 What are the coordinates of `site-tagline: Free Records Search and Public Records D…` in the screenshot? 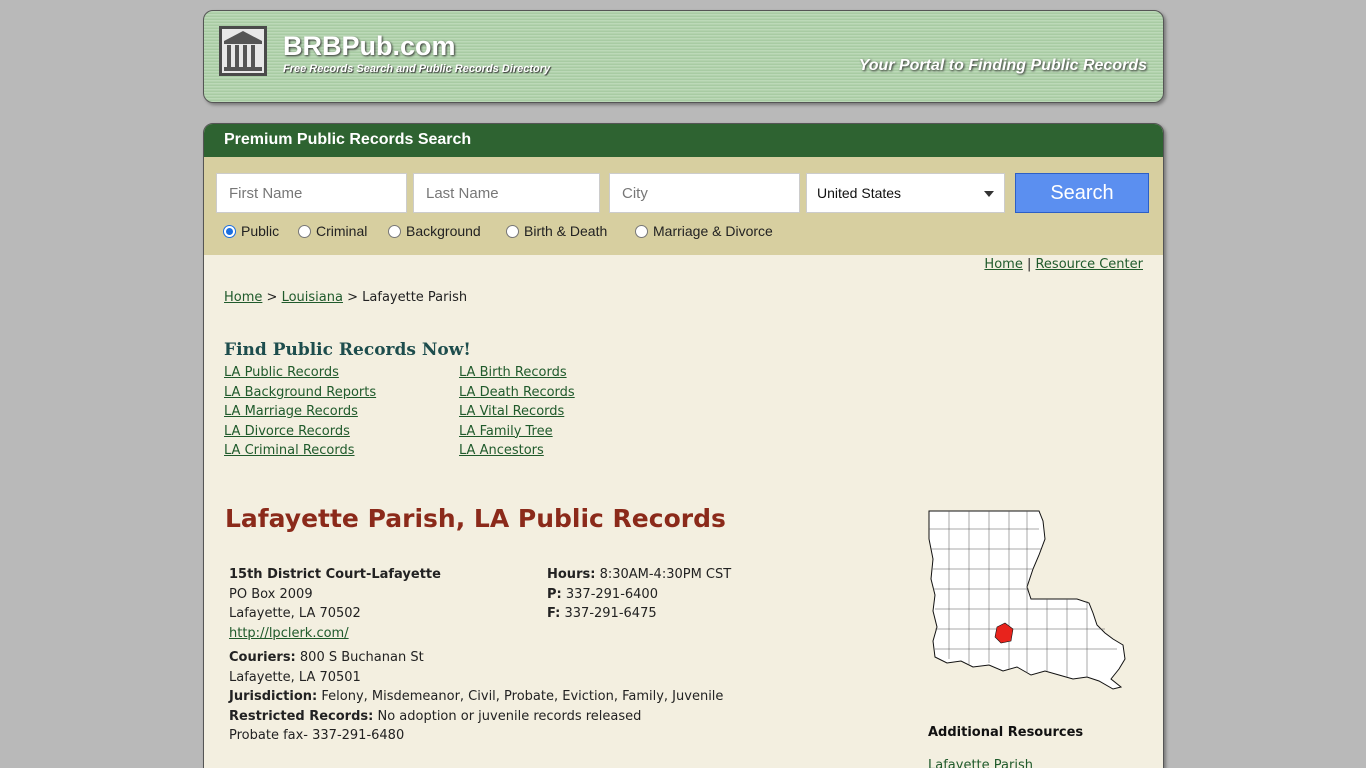 It's located at (417, 69).